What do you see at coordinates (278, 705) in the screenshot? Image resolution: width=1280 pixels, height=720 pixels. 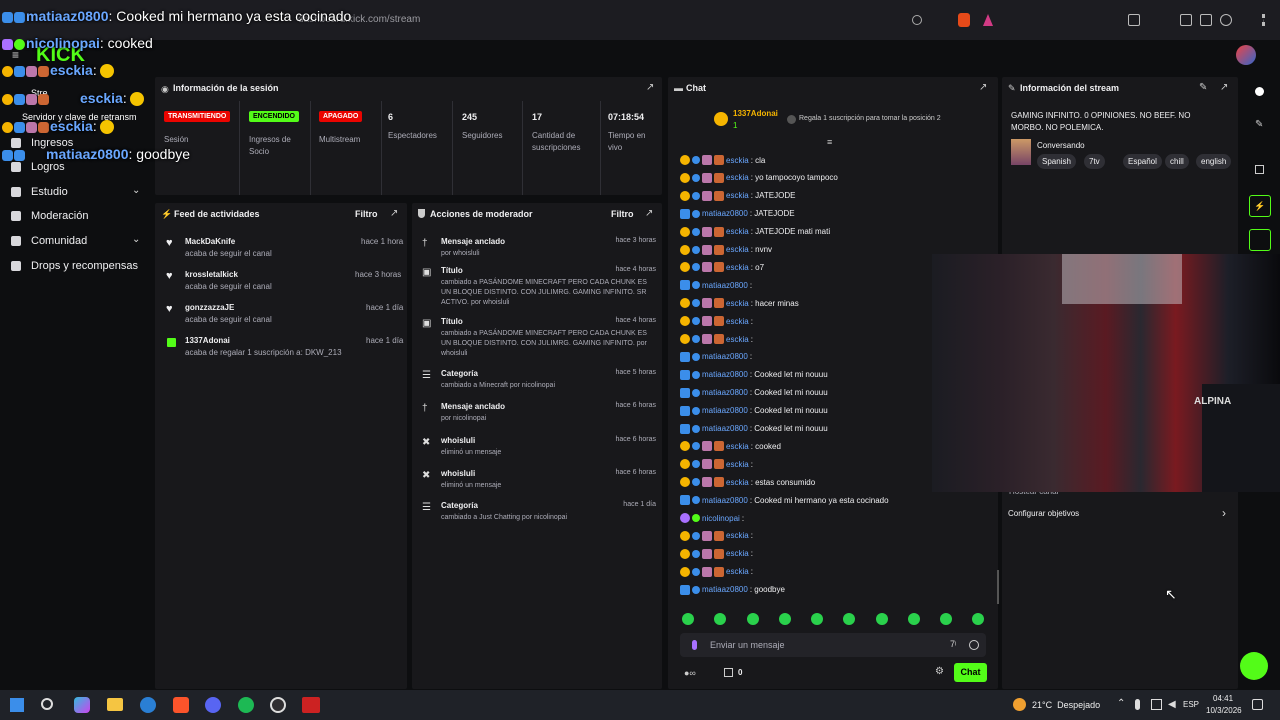 I see `obs-icon` at bounding box center [278, 705].